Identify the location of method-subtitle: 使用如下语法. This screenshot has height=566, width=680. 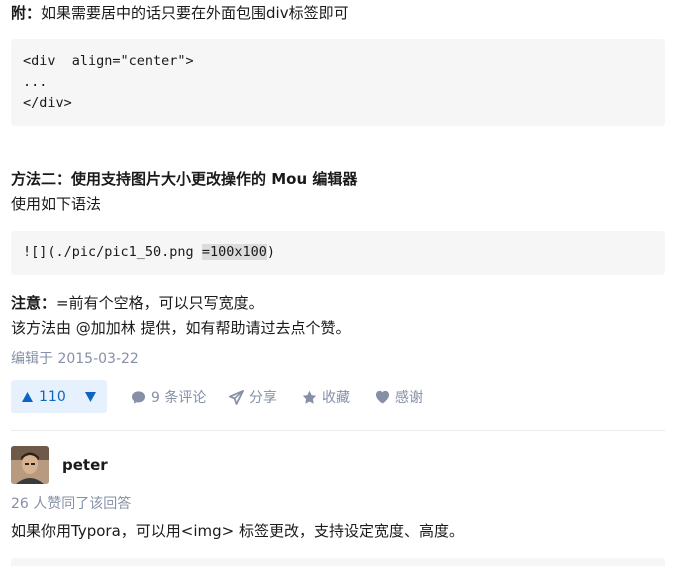
(56, 204).